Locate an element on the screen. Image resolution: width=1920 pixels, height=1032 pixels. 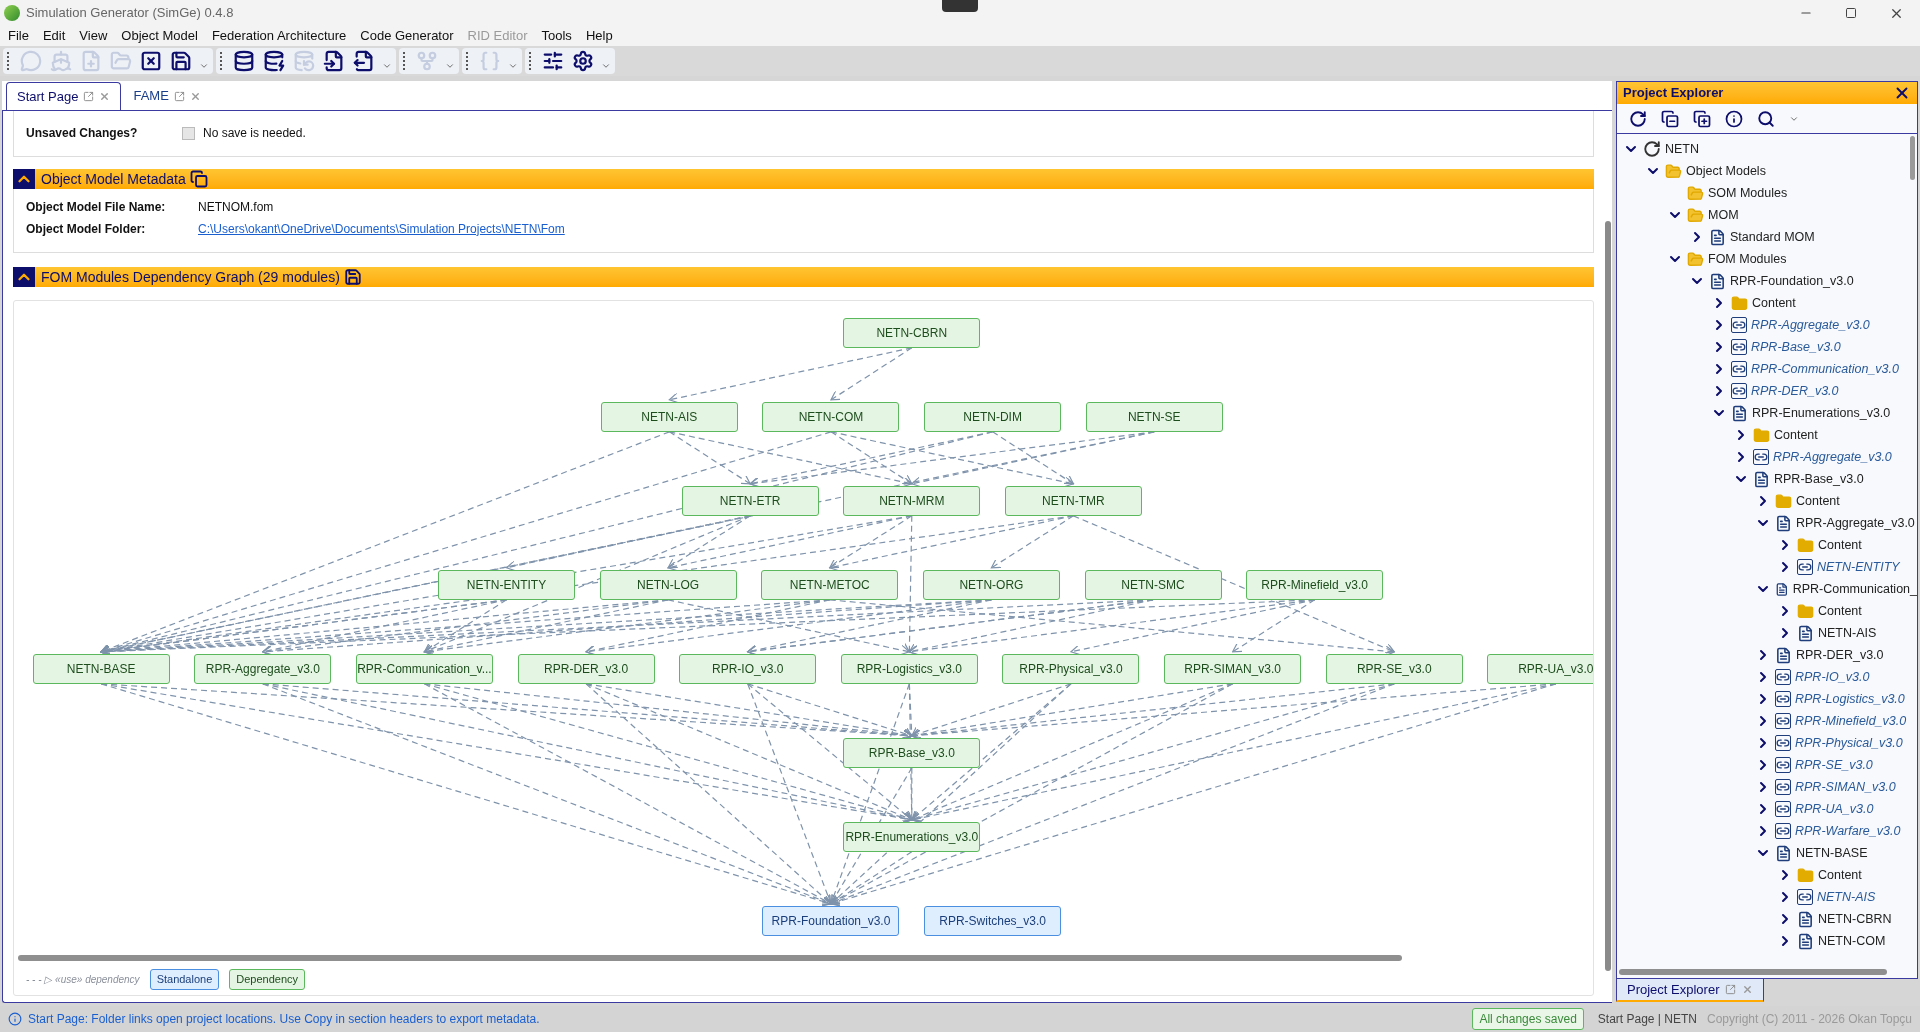
module-node: RPR-IO_v3.0 is located at coordinates (748, 668).